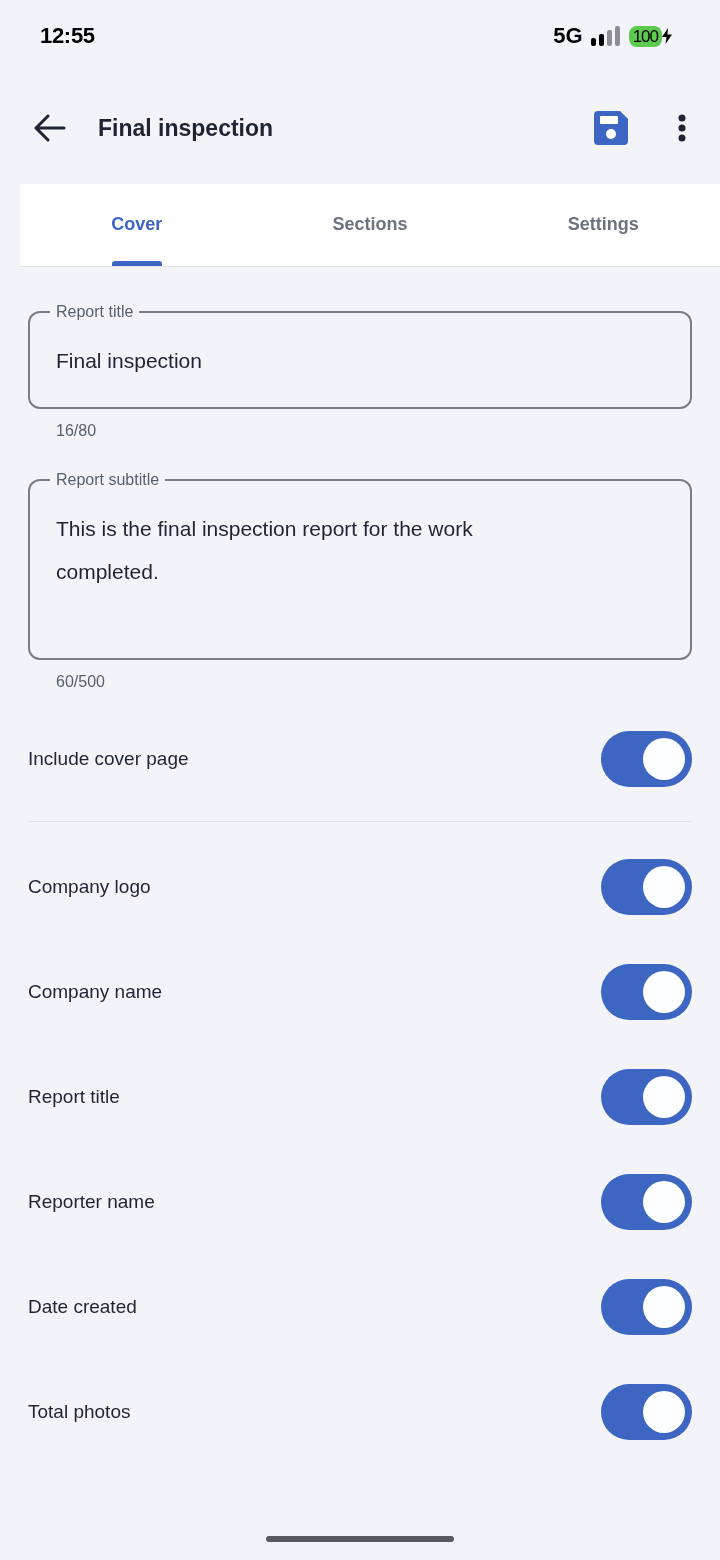 Image resolution: width=720 pixels, height=1560 pixels. I want to click on tab: Settings, so click(603, 225).